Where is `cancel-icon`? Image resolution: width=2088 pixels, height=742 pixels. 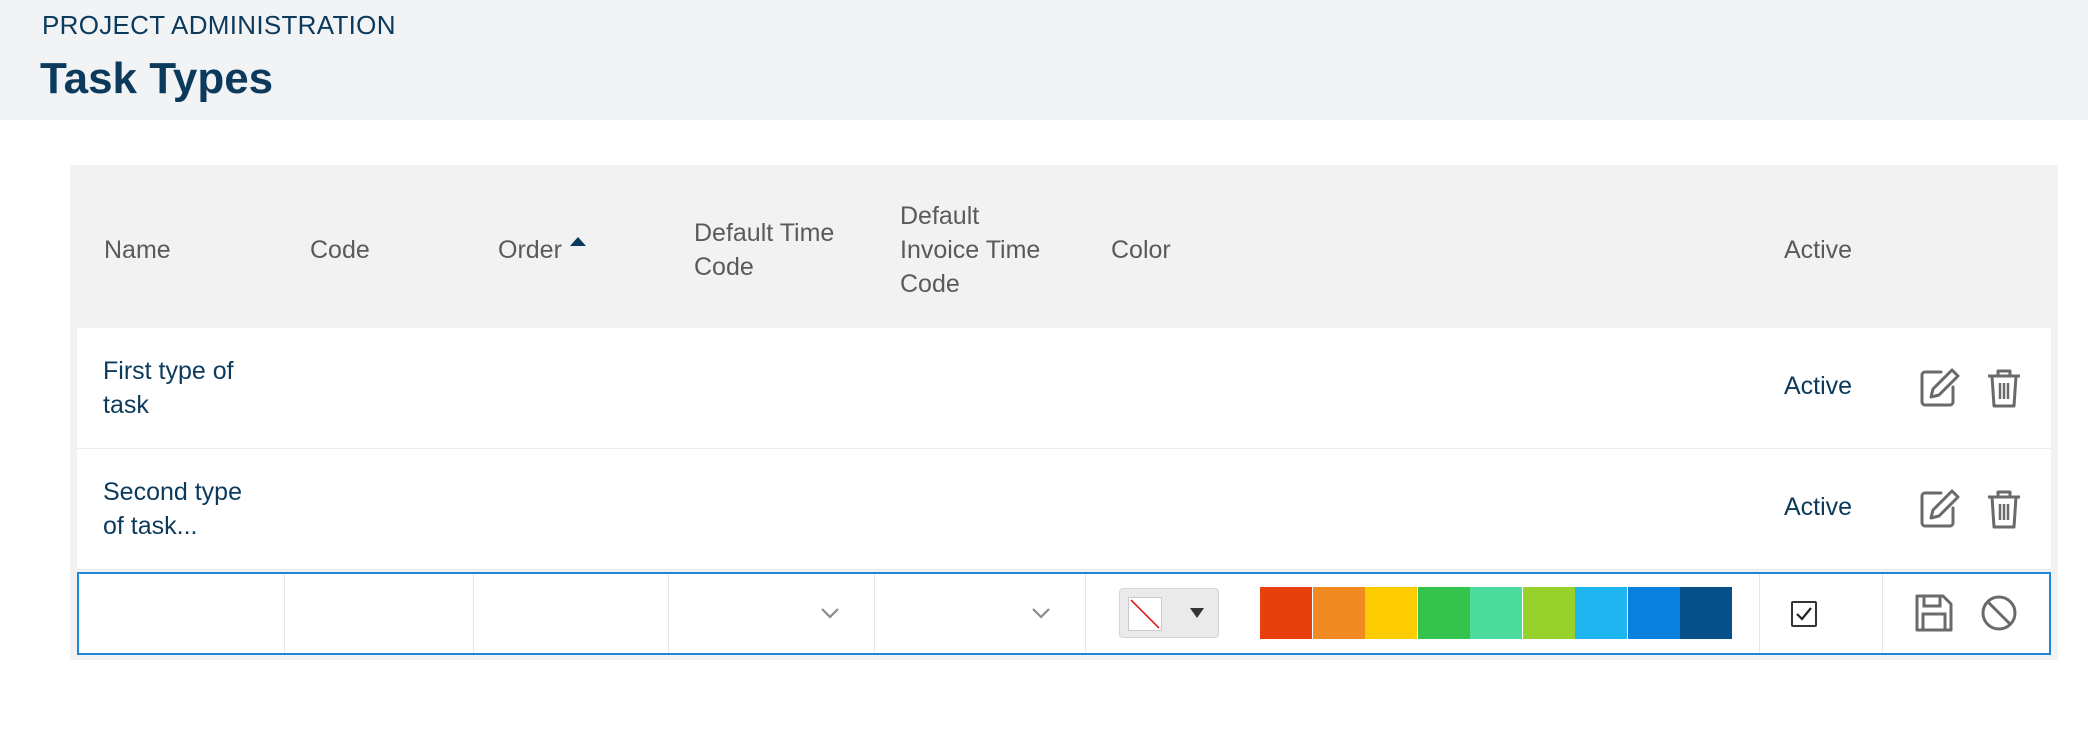
cancel-icon is located at coordinates (1999, 613).